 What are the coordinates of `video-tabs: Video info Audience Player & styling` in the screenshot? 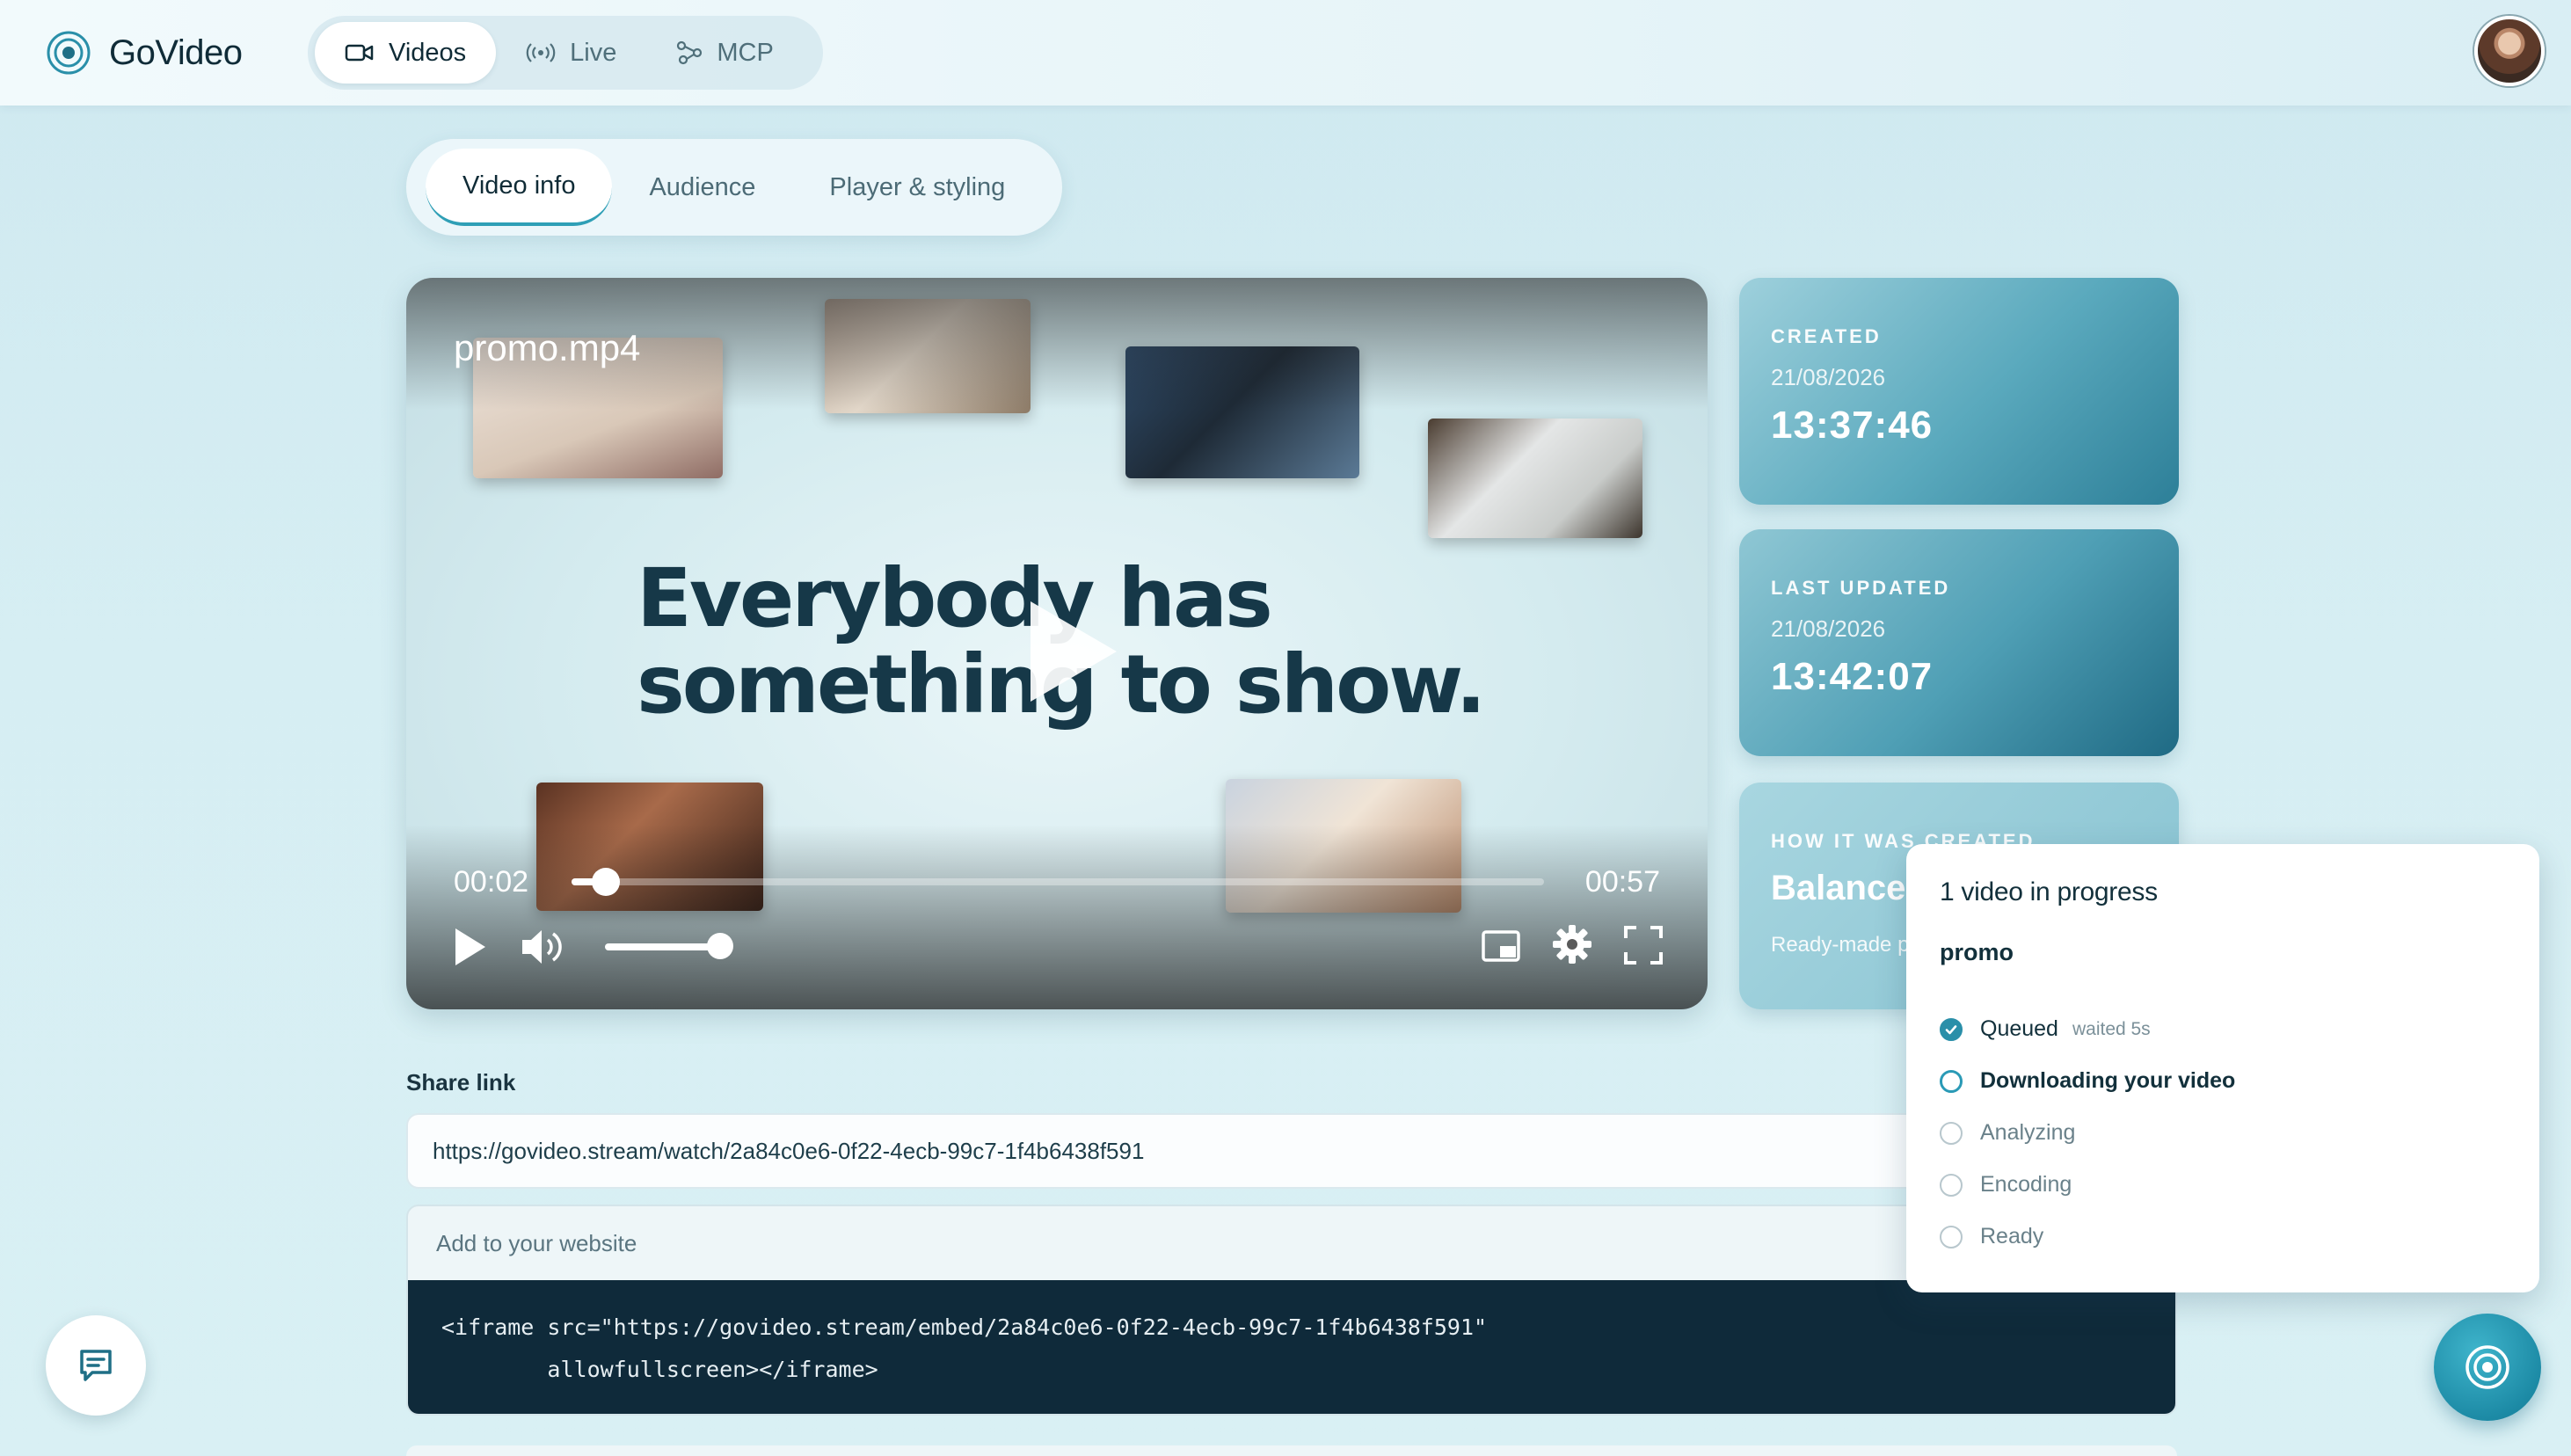 It's located at (734, 187).